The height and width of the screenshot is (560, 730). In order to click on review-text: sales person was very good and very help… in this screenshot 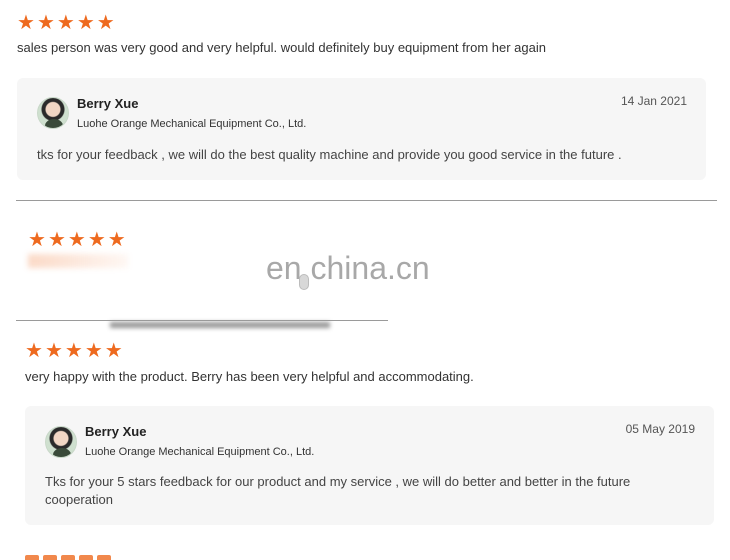, I will do `click(281, 47)`.